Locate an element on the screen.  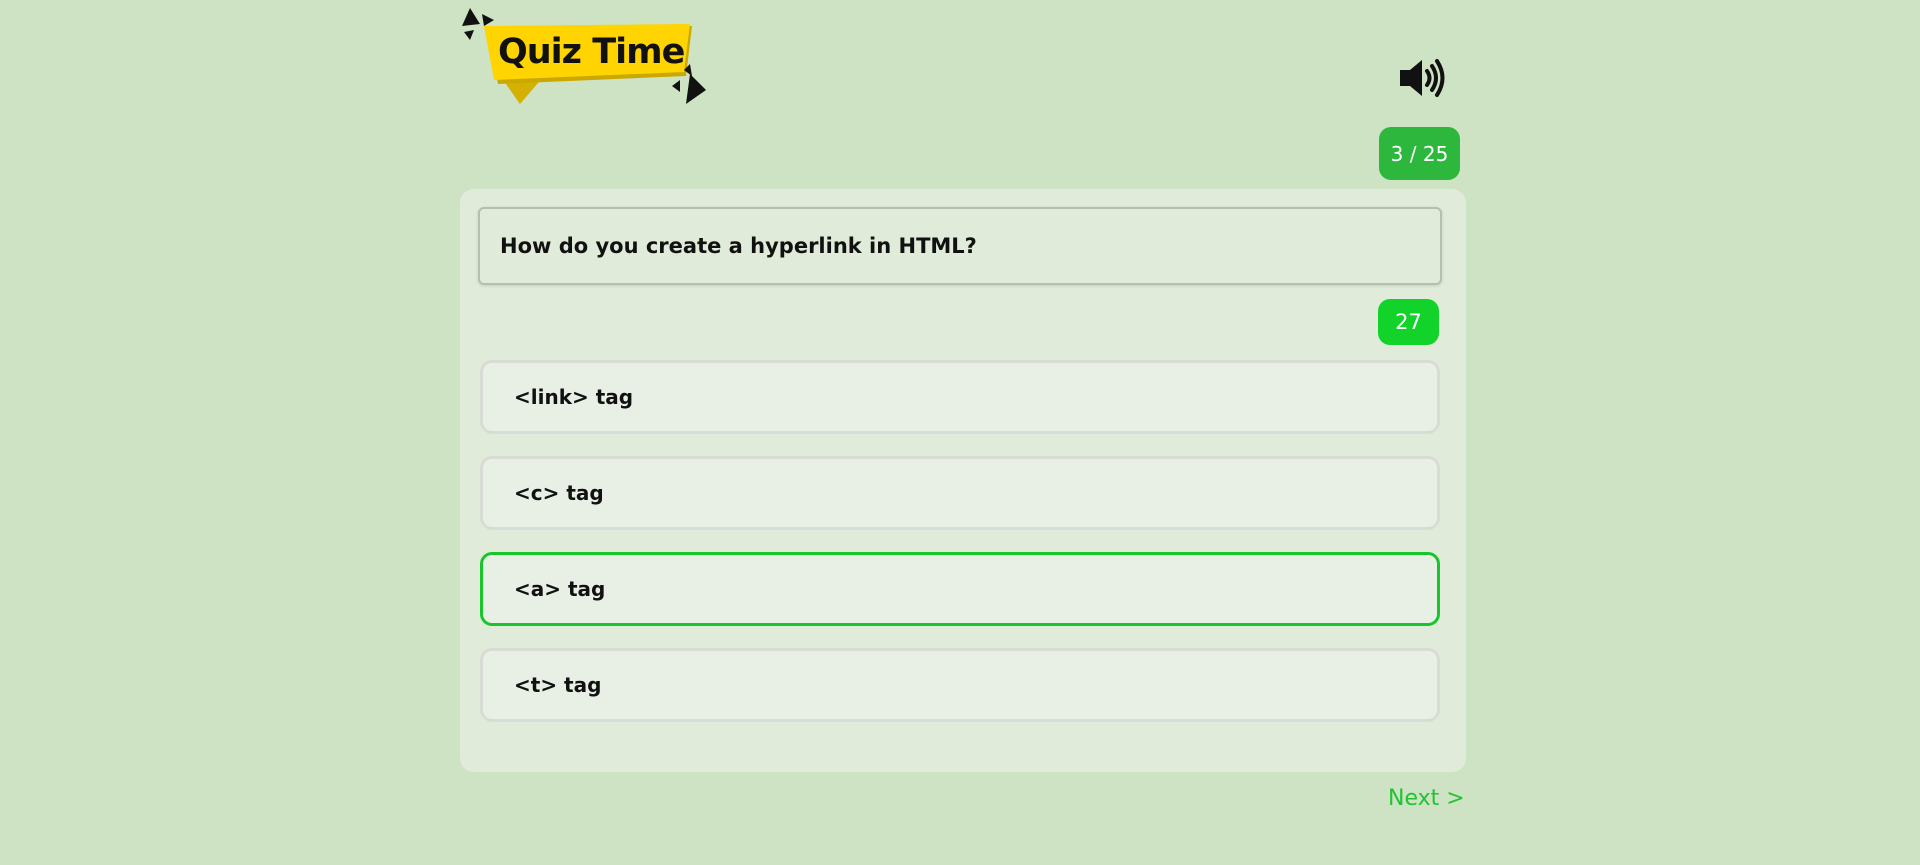
answer-option: <link> tag is located at coordinates (960, 397).